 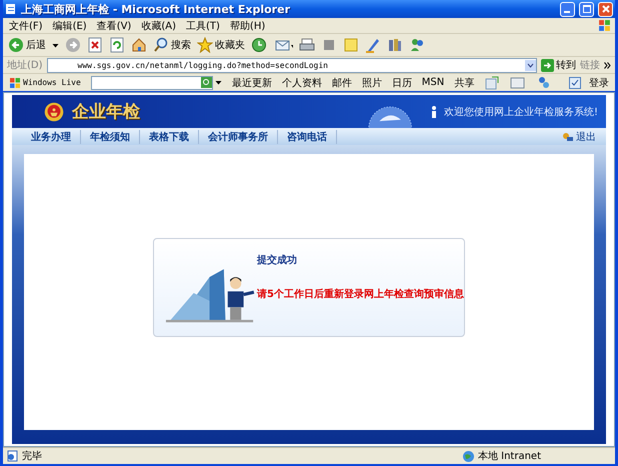 What do you see at coordinates (492, 82) in the screenshot?
I see `gadget-icon` at bounding box center [492, 82].